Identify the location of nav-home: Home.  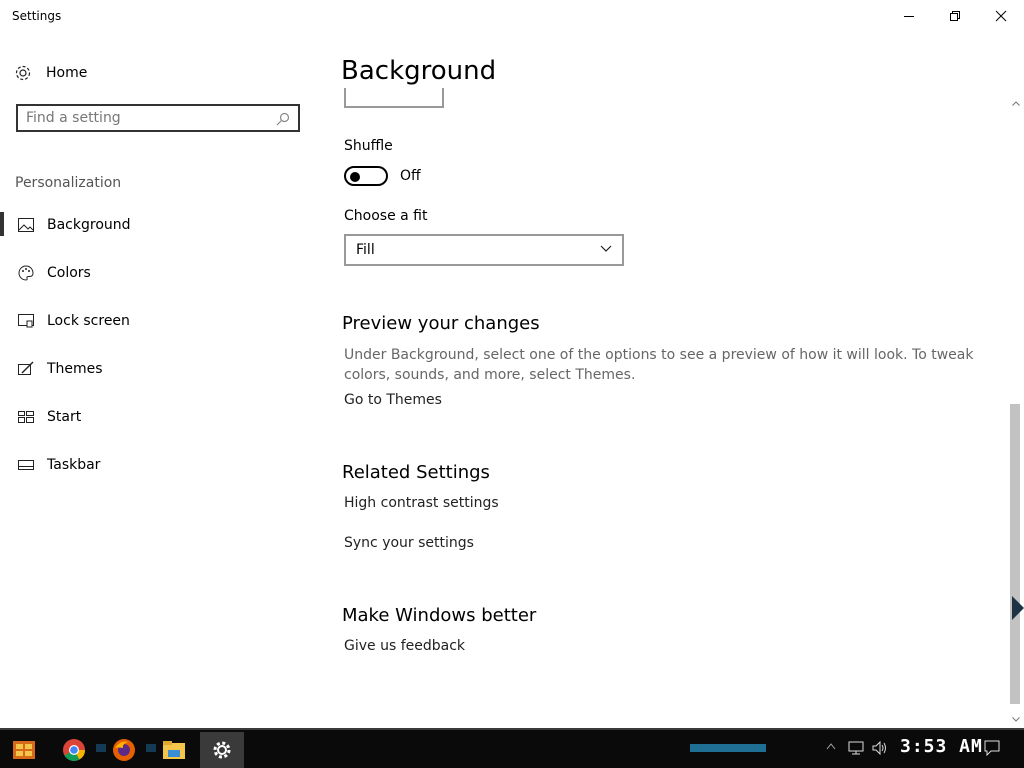
(50, 73).